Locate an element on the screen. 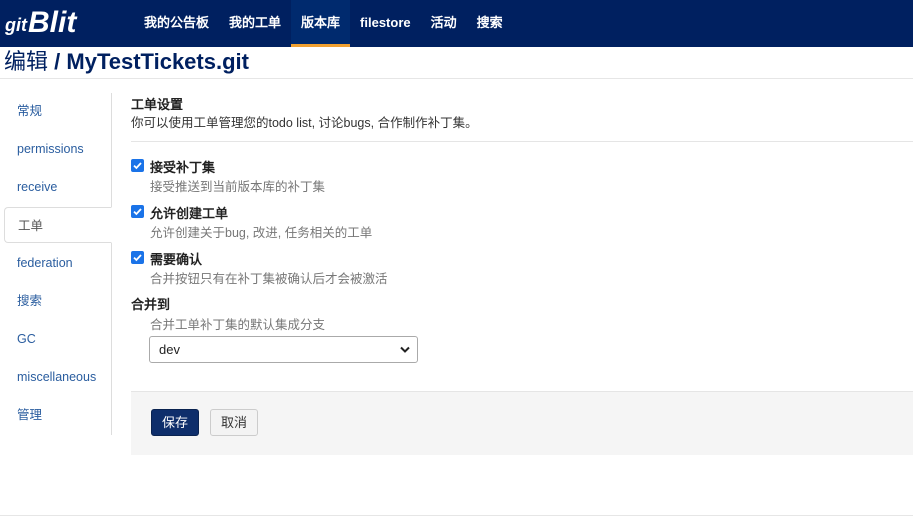 This screenshot has height=522, width=913. nav-search: 搜索 is located at coordinates (490, 23).